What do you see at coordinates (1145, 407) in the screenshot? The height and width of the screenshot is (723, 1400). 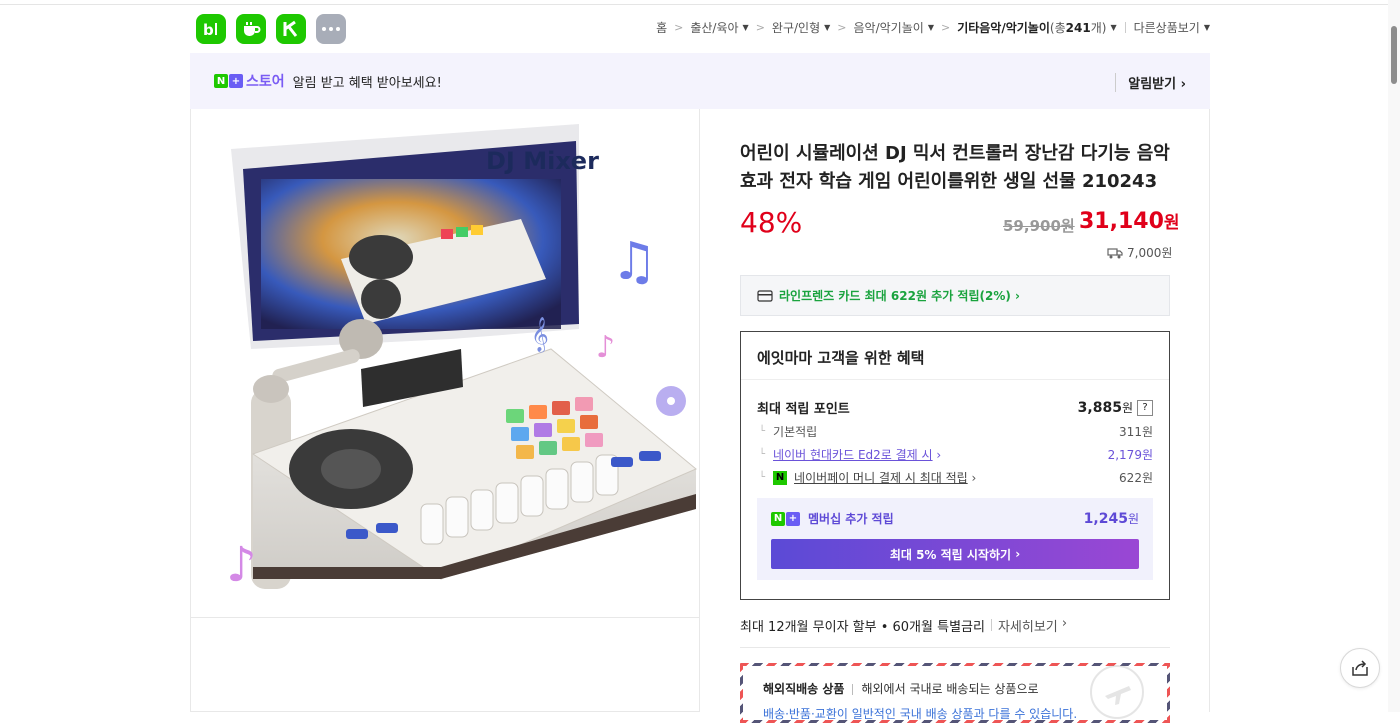 I see `help-button: ?` at bounding box center [1145, 407].